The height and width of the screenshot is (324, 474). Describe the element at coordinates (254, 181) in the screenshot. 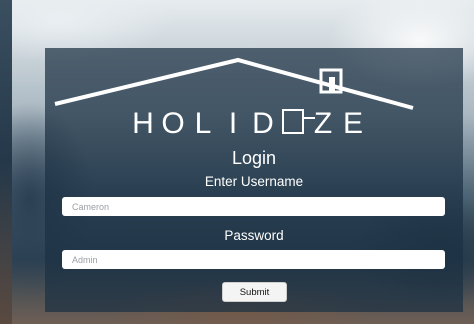

I see `username-label: Enter Username` at that location.